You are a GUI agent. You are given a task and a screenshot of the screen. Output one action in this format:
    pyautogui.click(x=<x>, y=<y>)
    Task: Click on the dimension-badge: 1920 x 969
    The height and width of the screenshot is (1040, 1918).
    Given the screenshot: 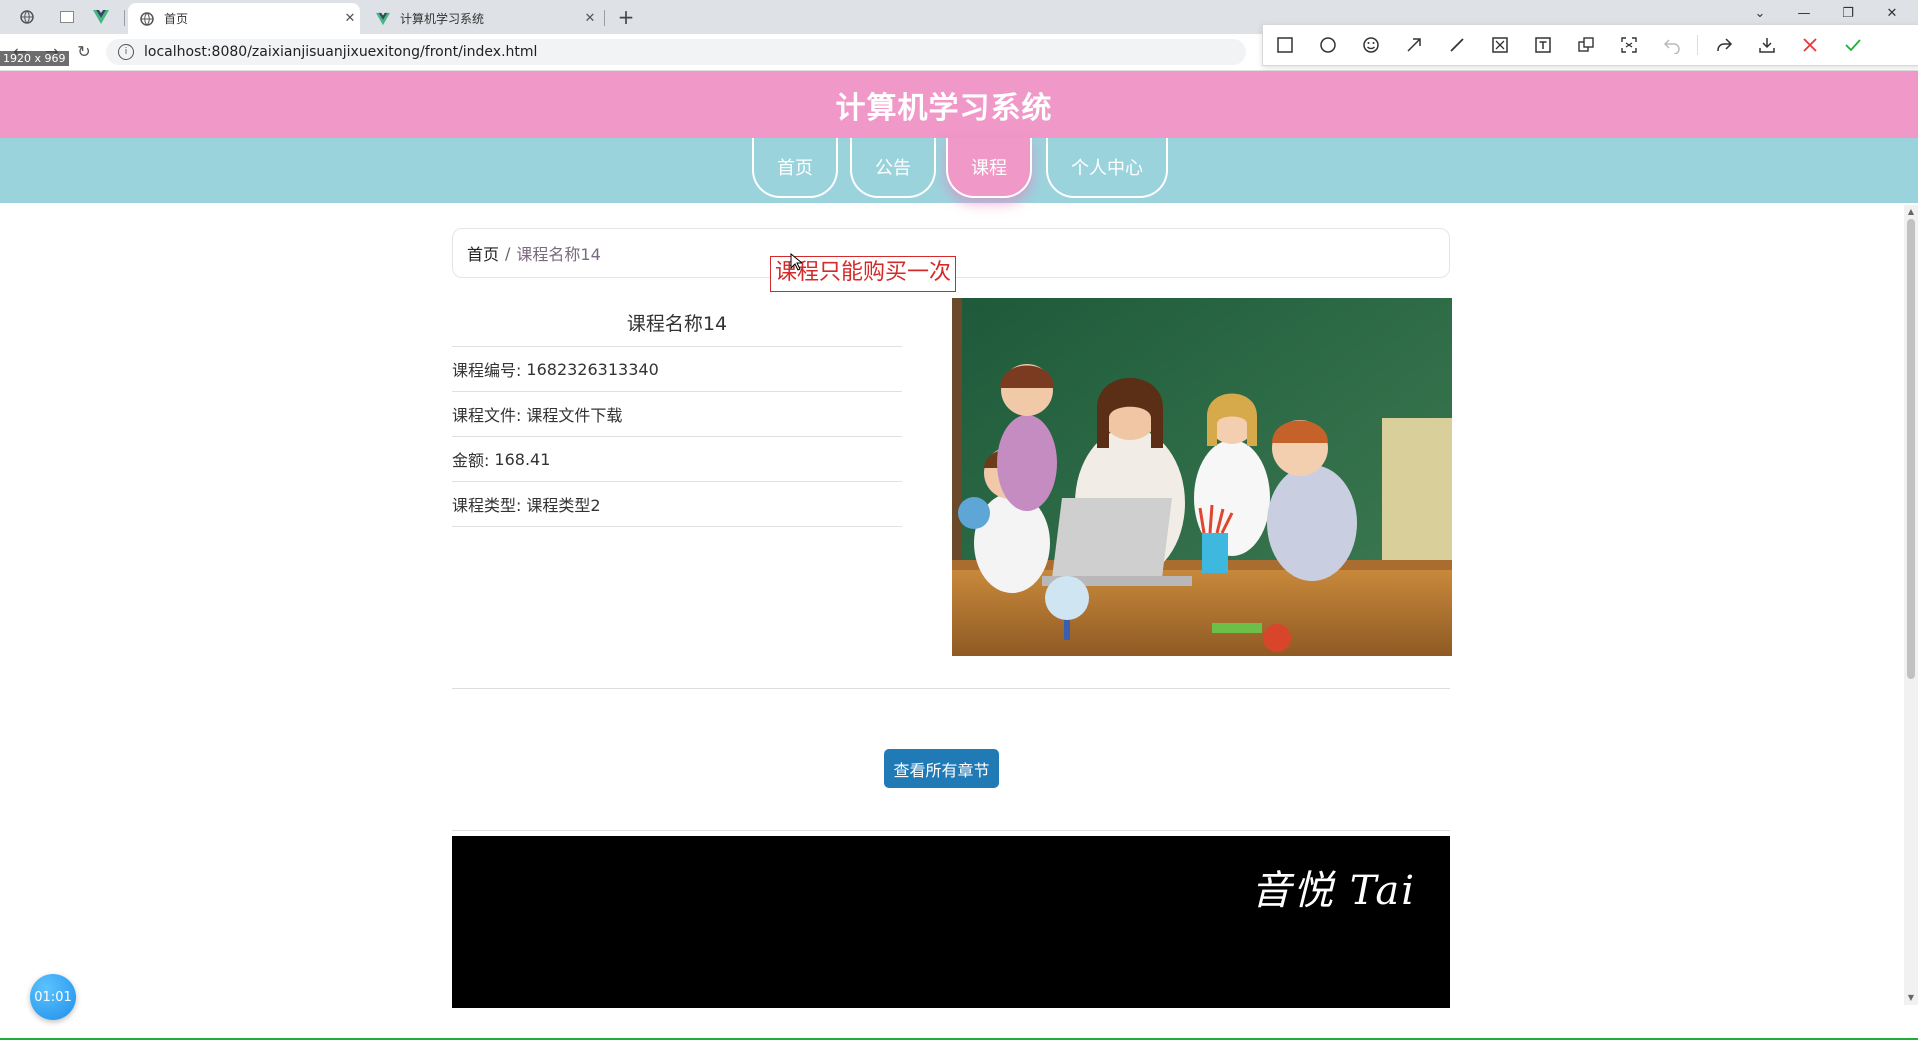 What is the action you would take?
    pyautogui.click(x=34, y=58)
    